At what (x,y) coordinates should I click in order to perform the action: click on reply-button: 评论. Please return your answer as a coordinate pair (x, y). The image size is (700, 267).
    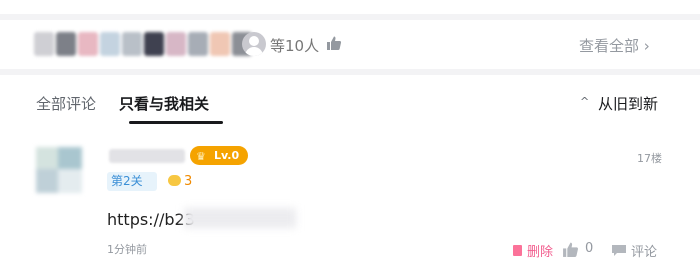
    Looking at the image, I should click on (644, 250).